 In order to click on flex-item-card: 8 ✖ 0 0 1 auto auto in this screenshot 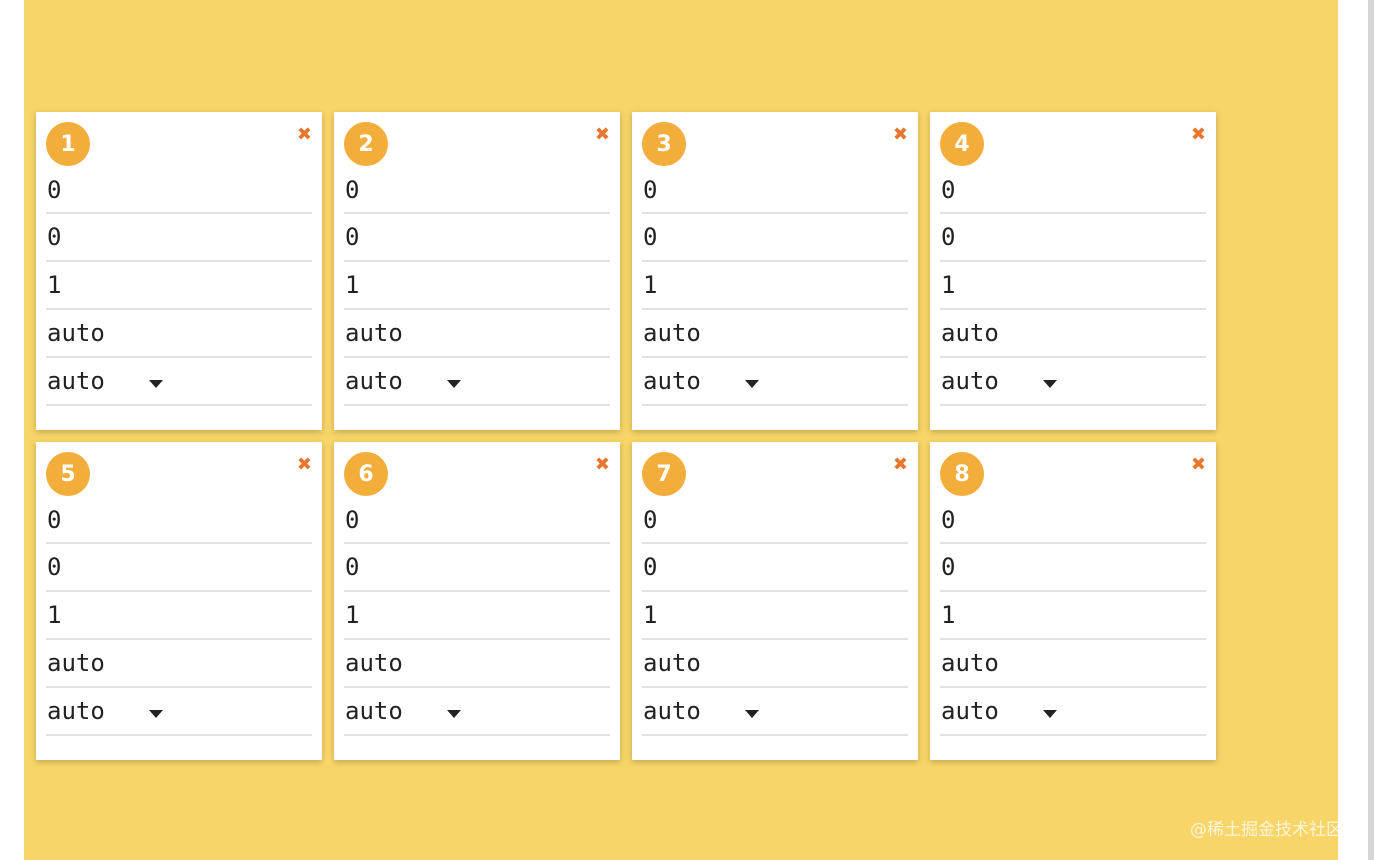, I will do `click(1073, 601)`.